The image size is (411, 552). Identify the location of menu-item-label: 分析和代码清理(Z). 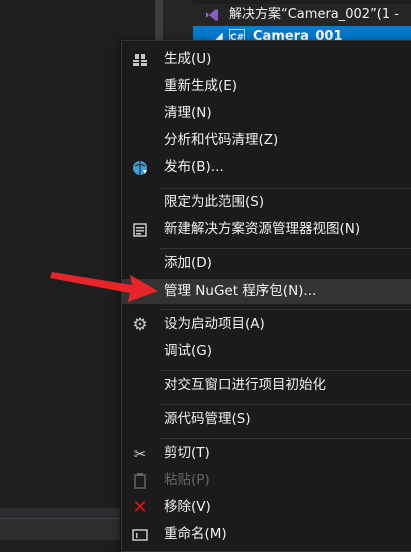
(221, 140).